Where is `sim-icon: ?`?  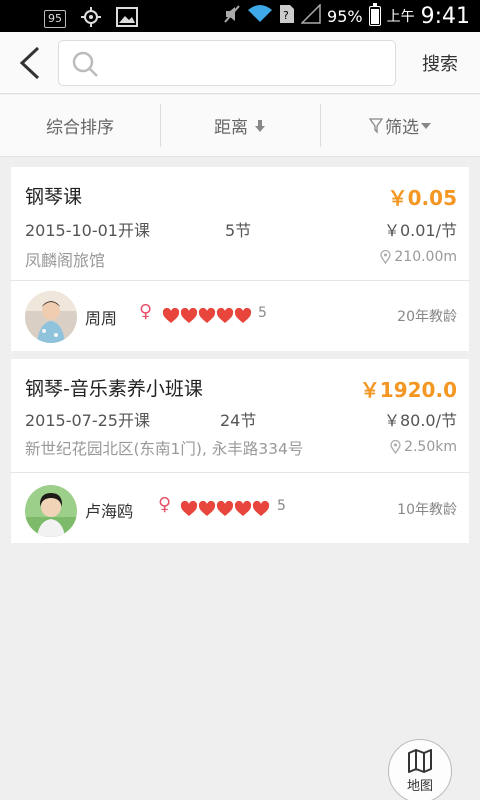 sim-icon: ? is located at coordinates (287, 16).